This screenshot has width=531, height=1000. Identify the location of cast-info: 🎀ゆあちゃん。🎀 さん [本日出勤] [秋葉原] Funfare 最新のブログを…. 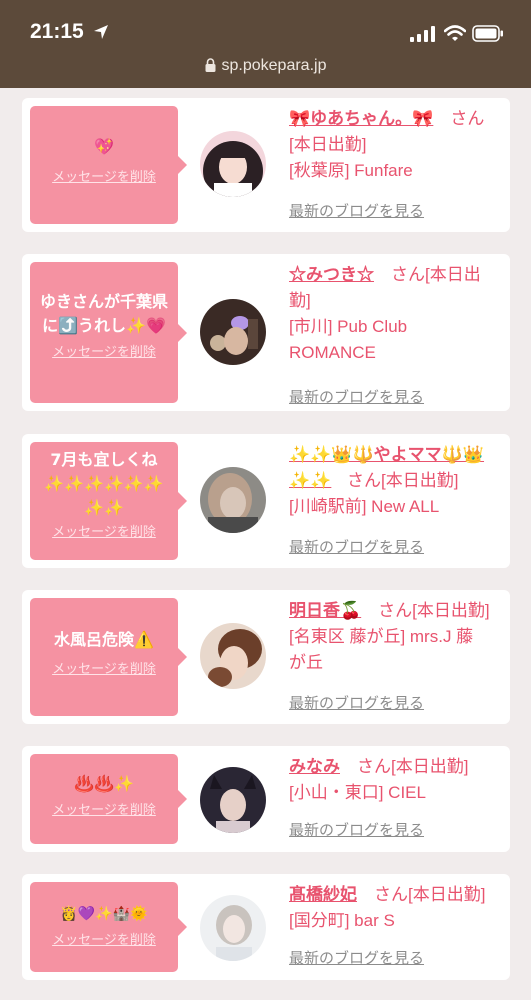
(397, 163).